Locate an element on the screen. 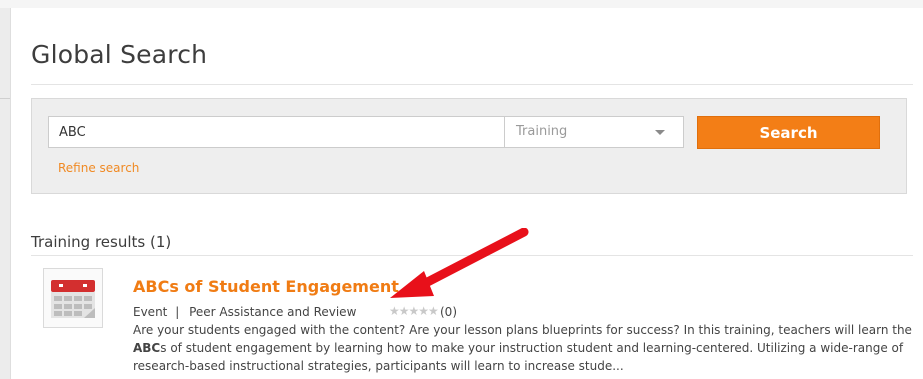  results-heading: Training results (1) is located at coordinates (101, 242).